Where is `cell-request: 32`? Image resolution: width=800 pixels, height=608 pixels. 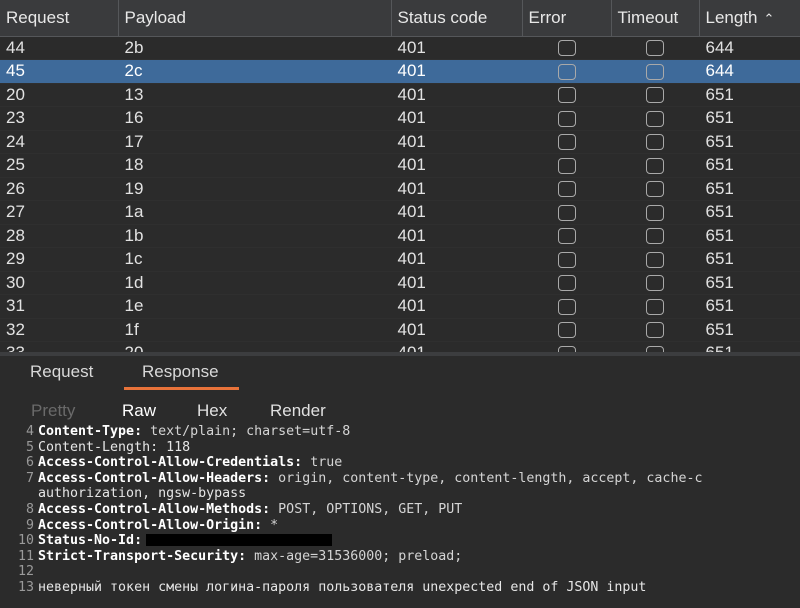
cell-request: 32 is located at coordinates (59, 330).